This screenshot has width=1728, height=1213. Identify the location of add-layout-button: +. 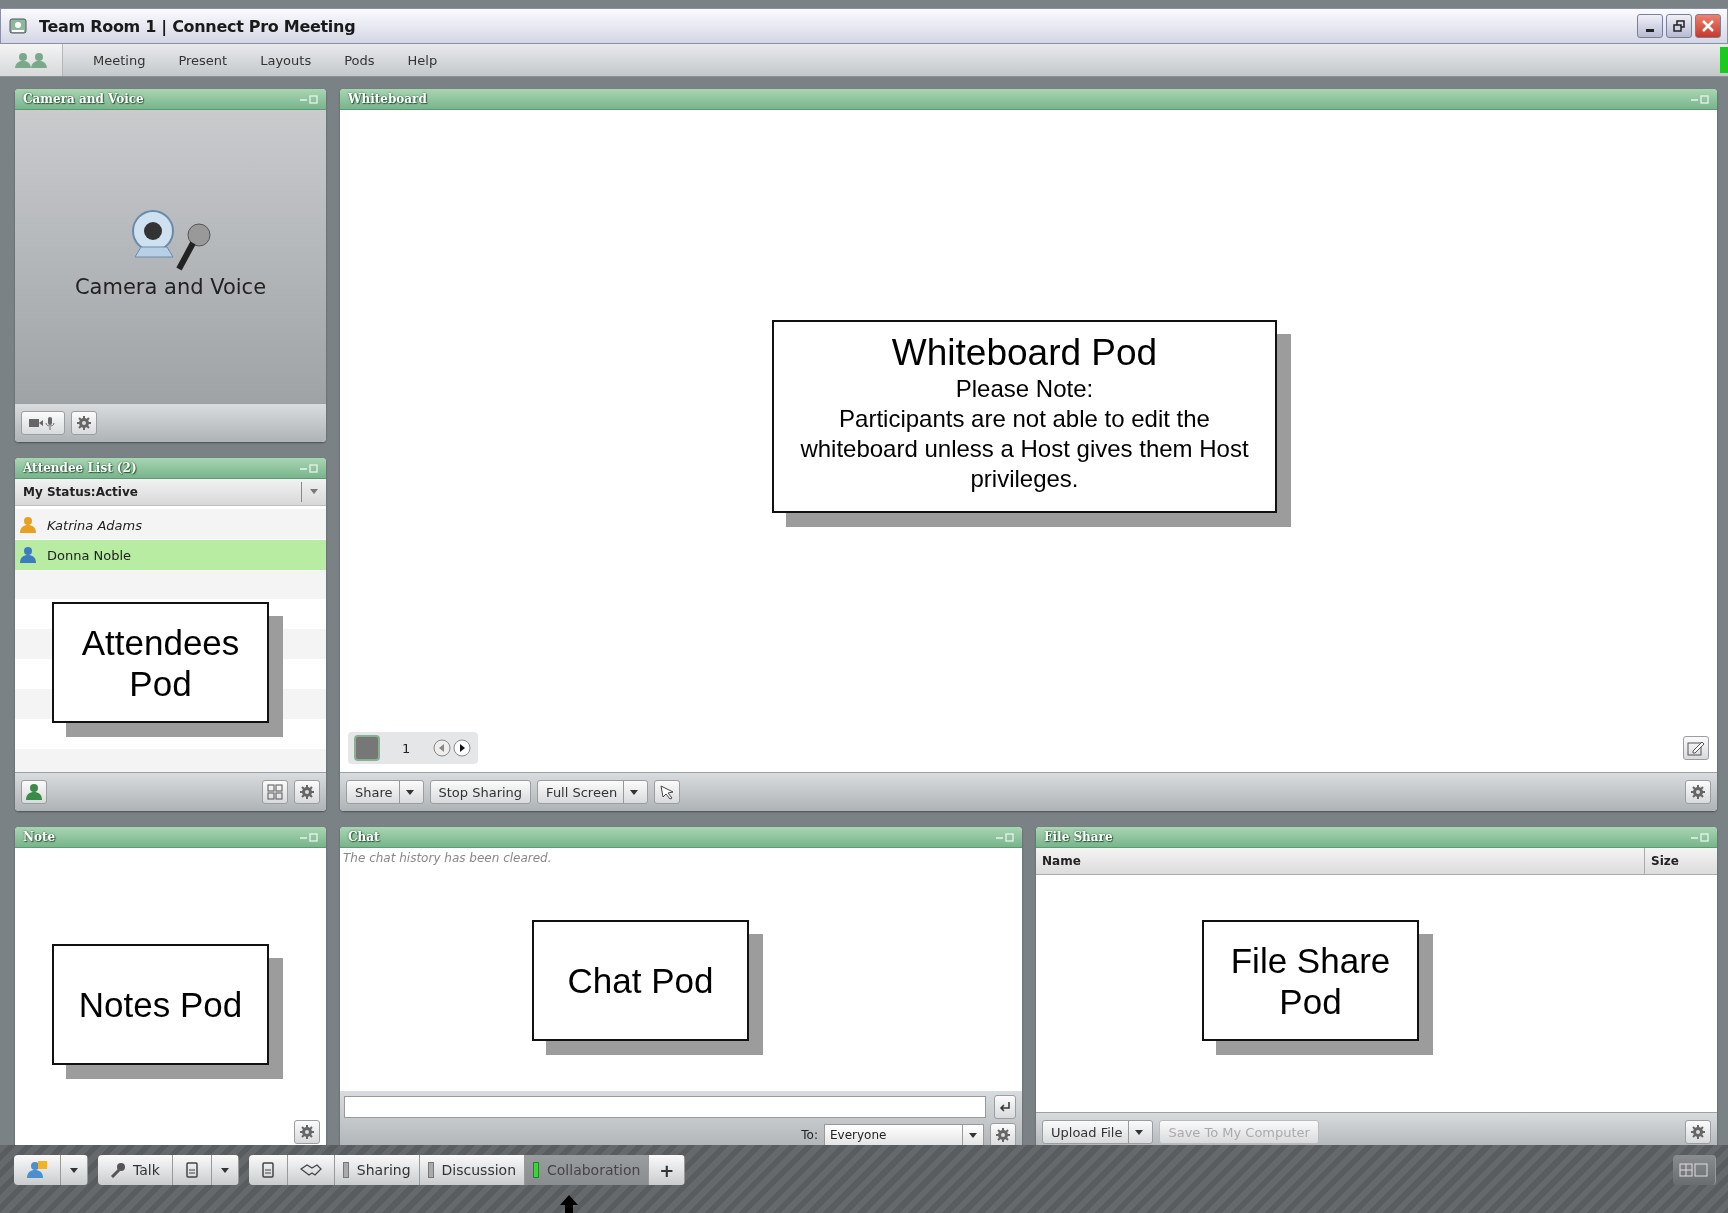
(667, 1170).